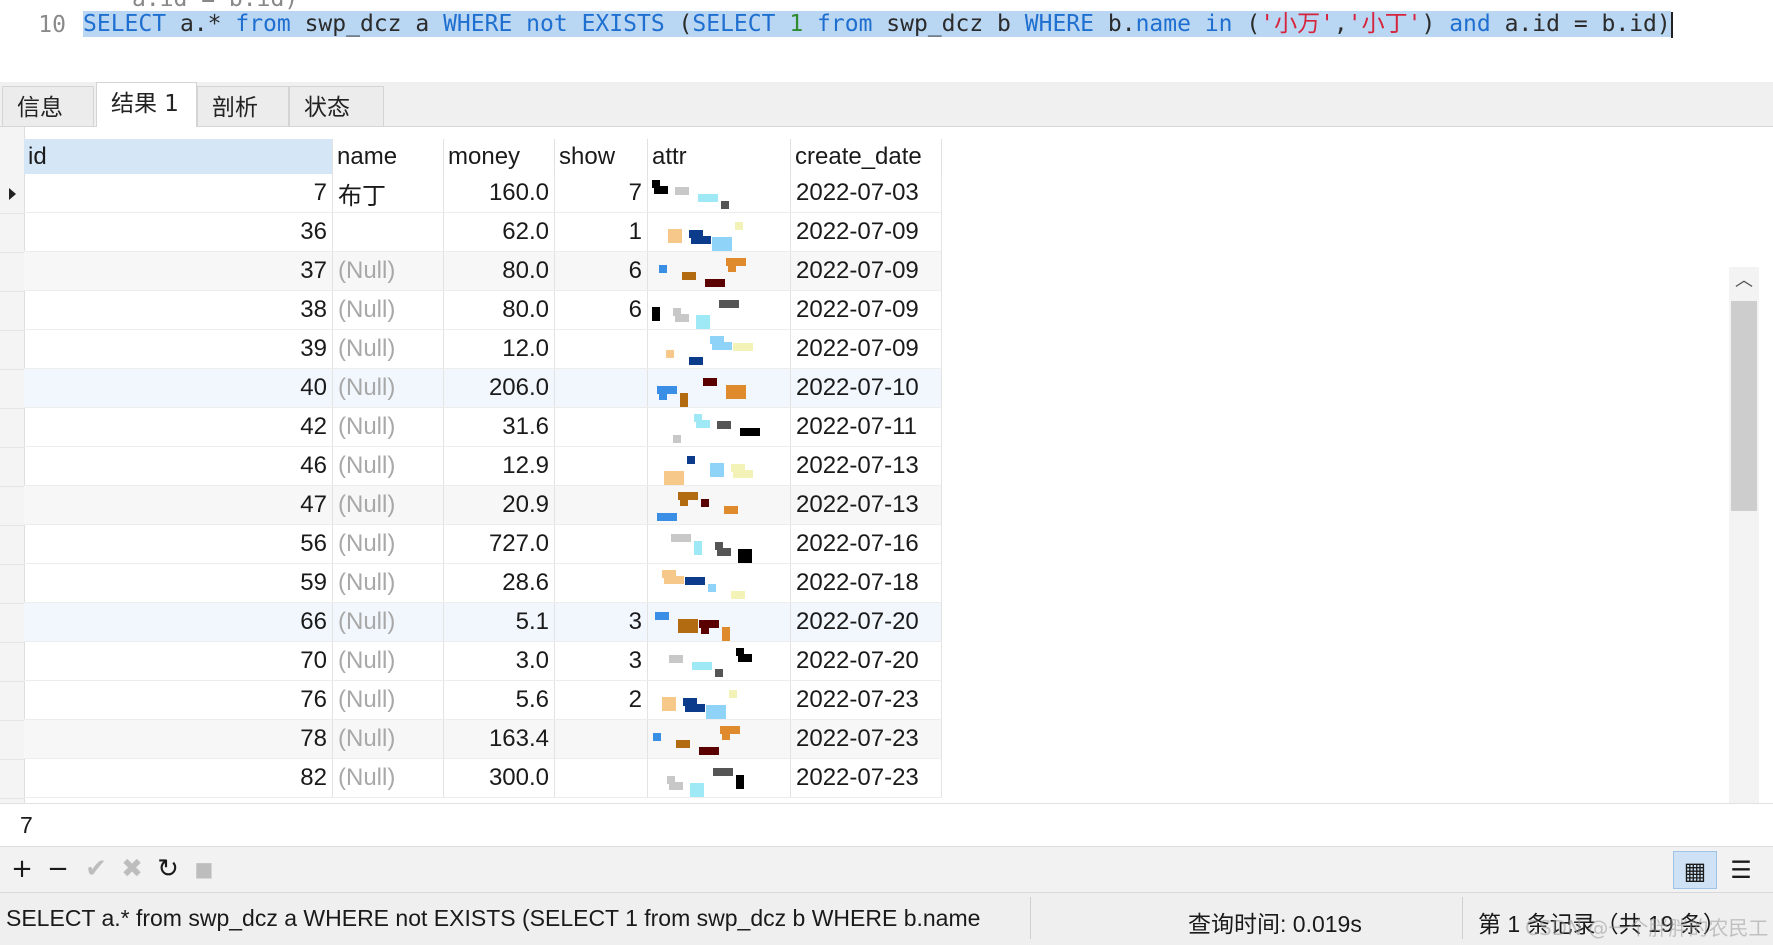  I want to click on scroll-up-icon: ︿, so click(1744, 281).